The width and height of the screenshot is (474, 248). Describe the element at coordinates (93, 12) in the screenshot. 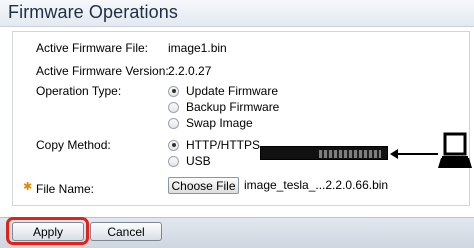

I see `page-title: Firmware Operations` at that location.